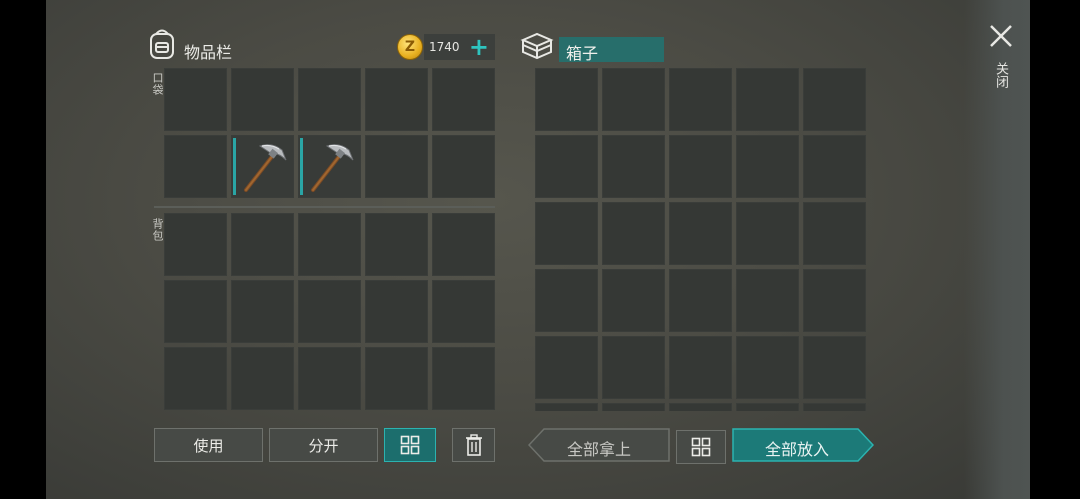  I want to click on inventory-title: 物品栏, so click(208, 52).